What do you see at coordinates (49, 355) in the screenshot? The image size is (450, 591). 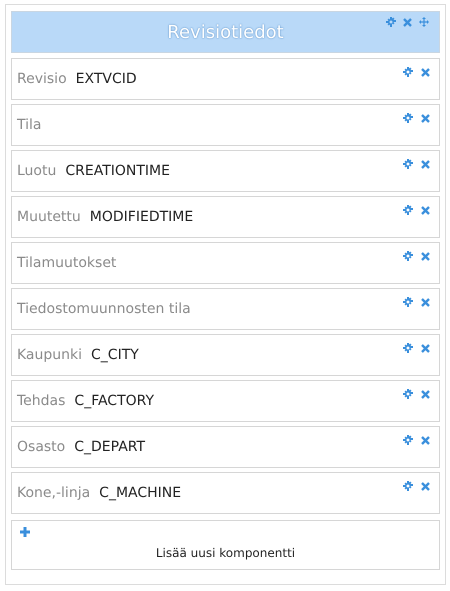 I see `field-label: Kaupunki` at bounding box center [49, 355].